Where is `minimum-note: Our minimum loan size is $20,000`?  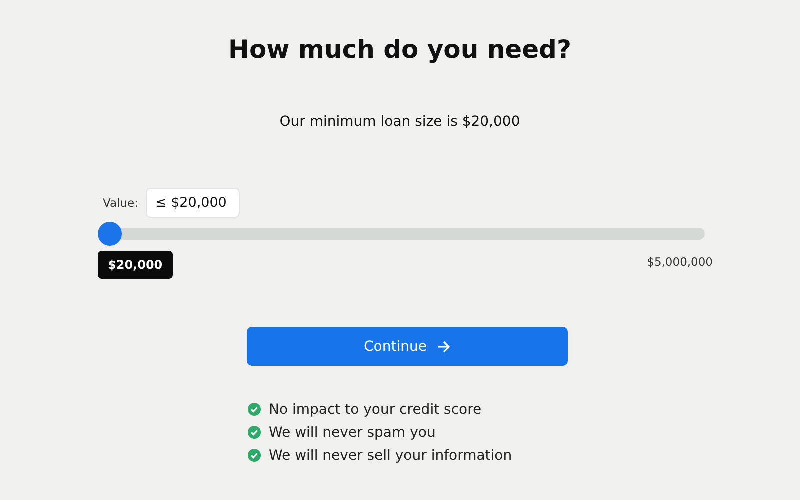 minimum-note: Our minimum loan size is $20,000 is located at coordinates (400, 122).